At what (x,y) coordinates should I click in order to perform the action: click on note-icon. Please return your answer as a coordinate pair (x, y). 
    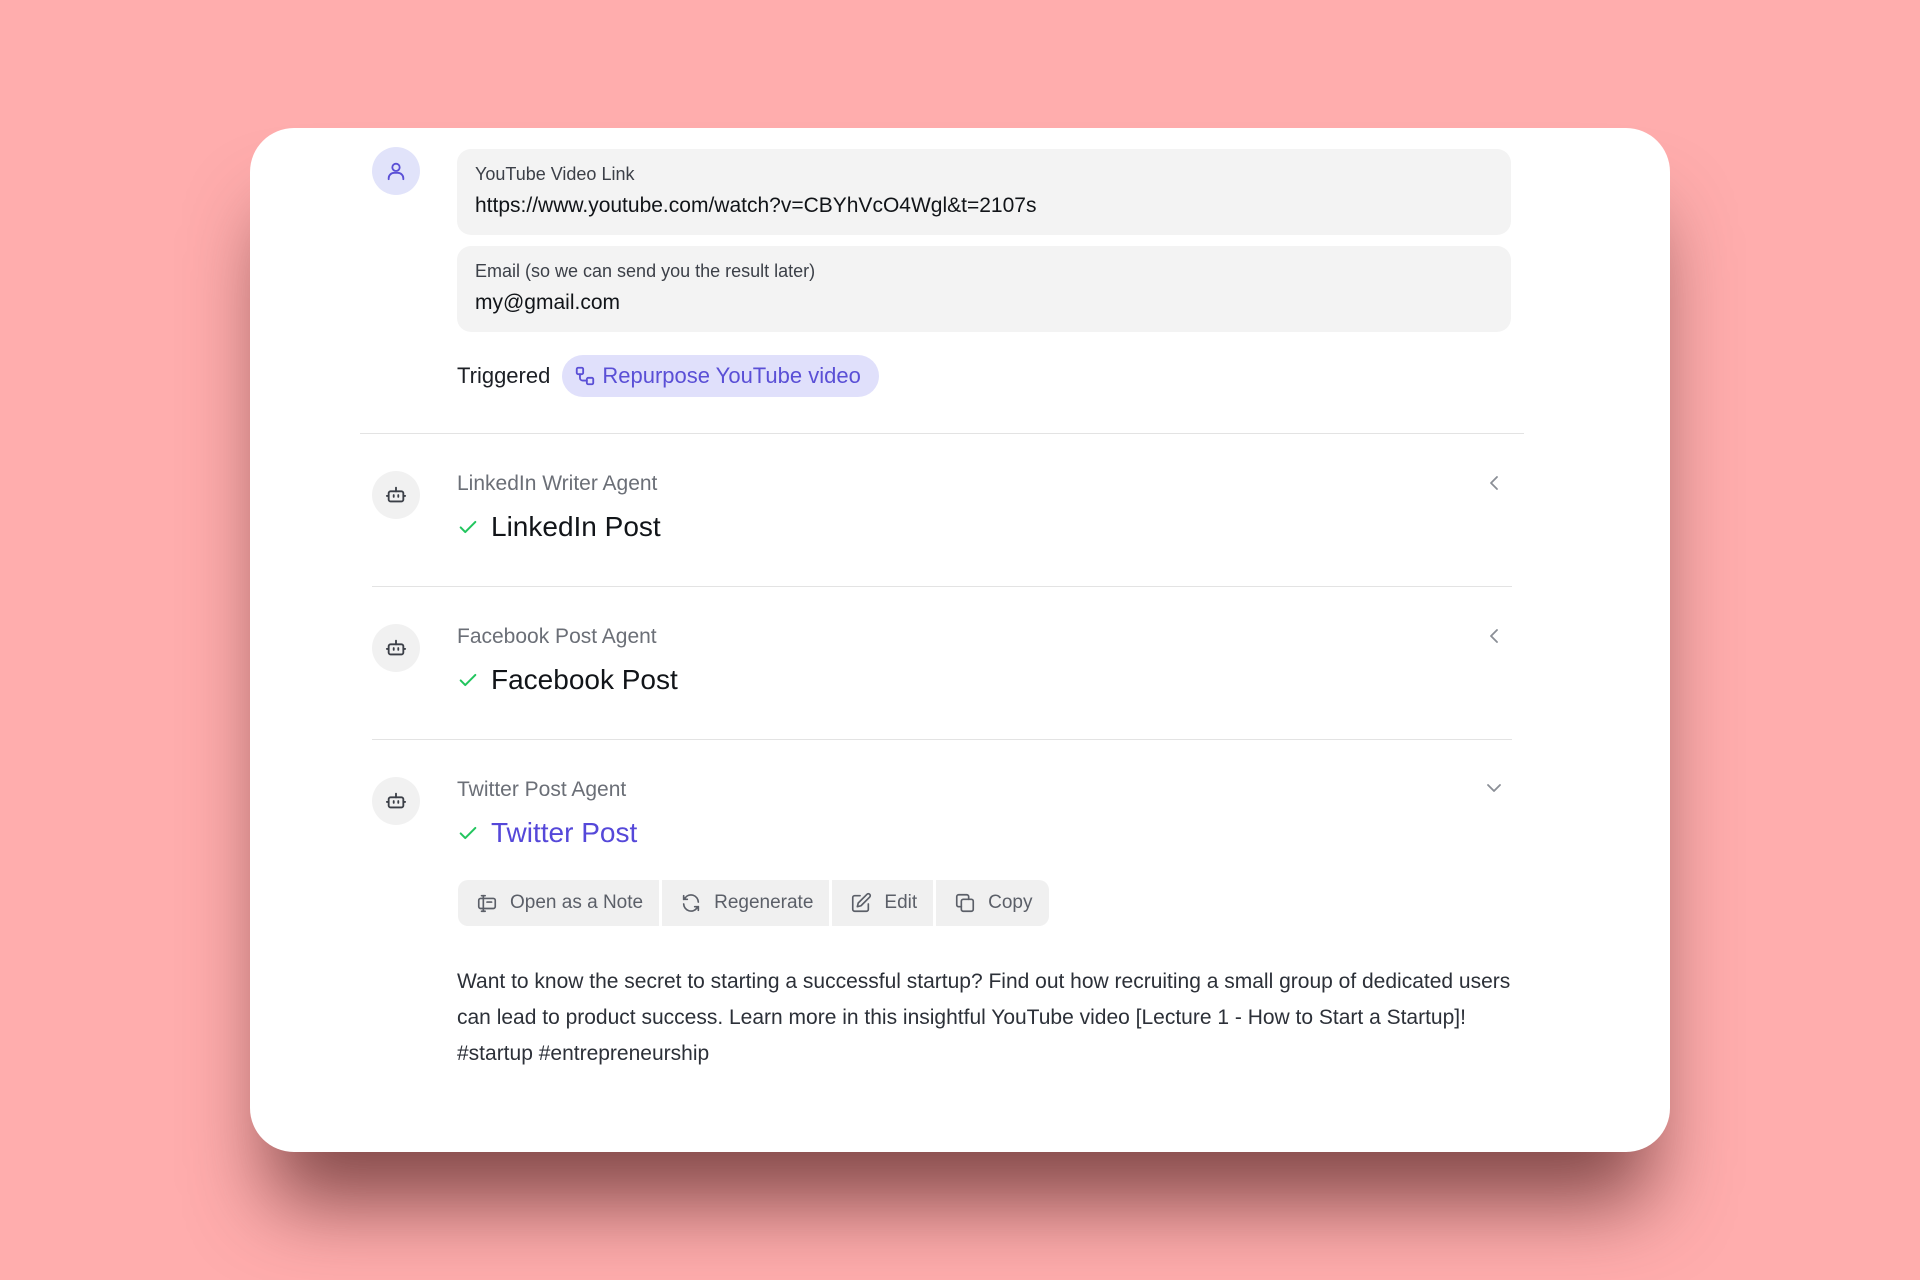
    Looking at the image, I should click on (487, 903).